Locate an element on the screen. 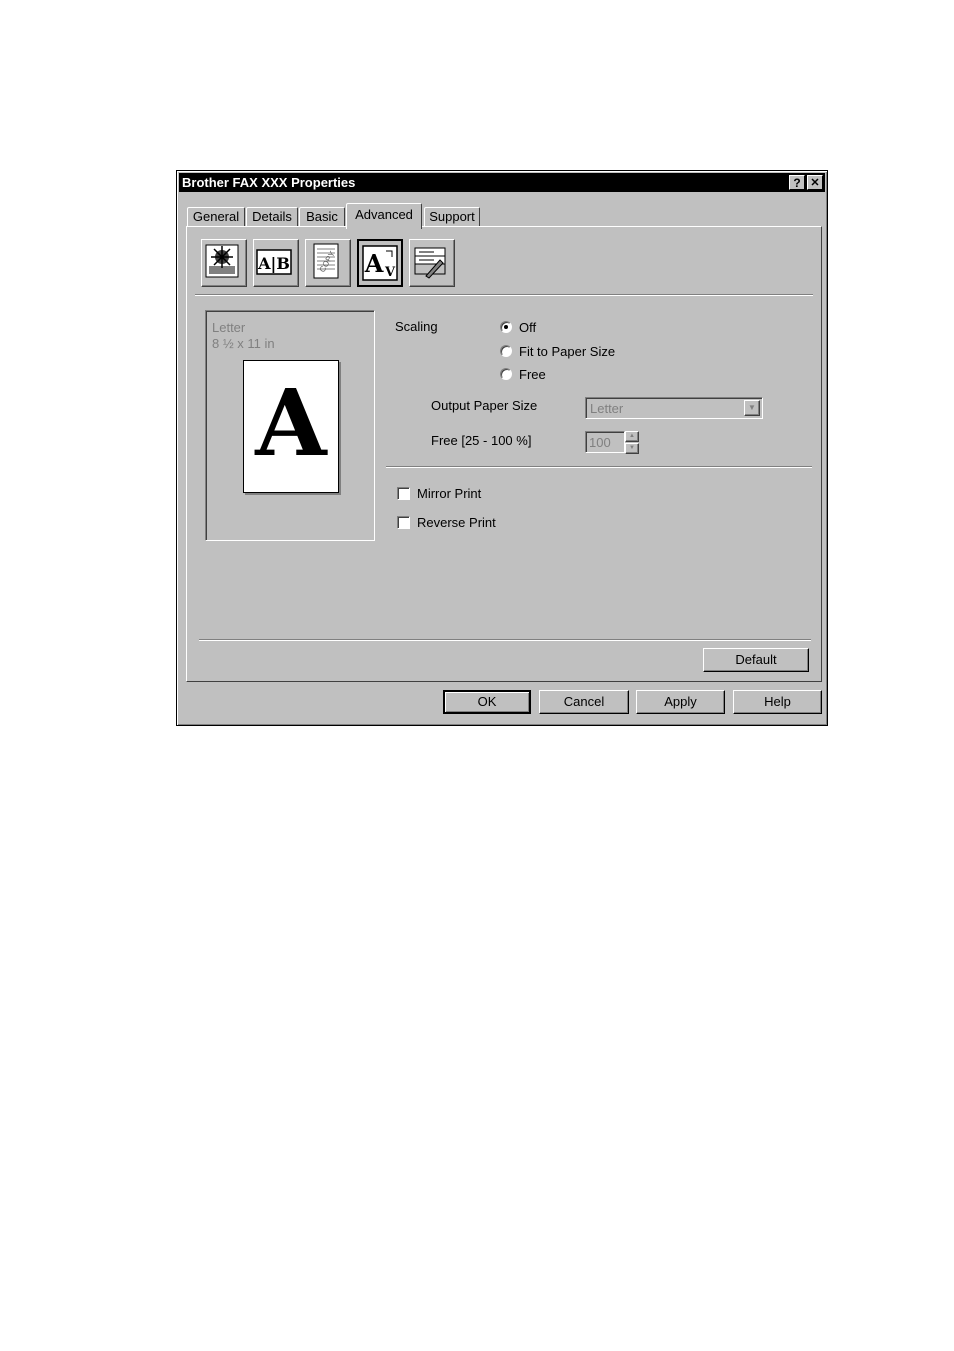 The image size is (954, 1351). cancel-button: Cancel is located at coordinates (584, 702).